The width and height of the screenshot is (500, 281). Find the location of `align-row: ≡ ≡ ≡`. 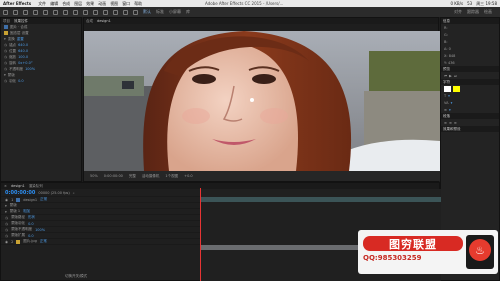

align-row: ≡ ≡ ≡ is located at coordinates (470, 122).